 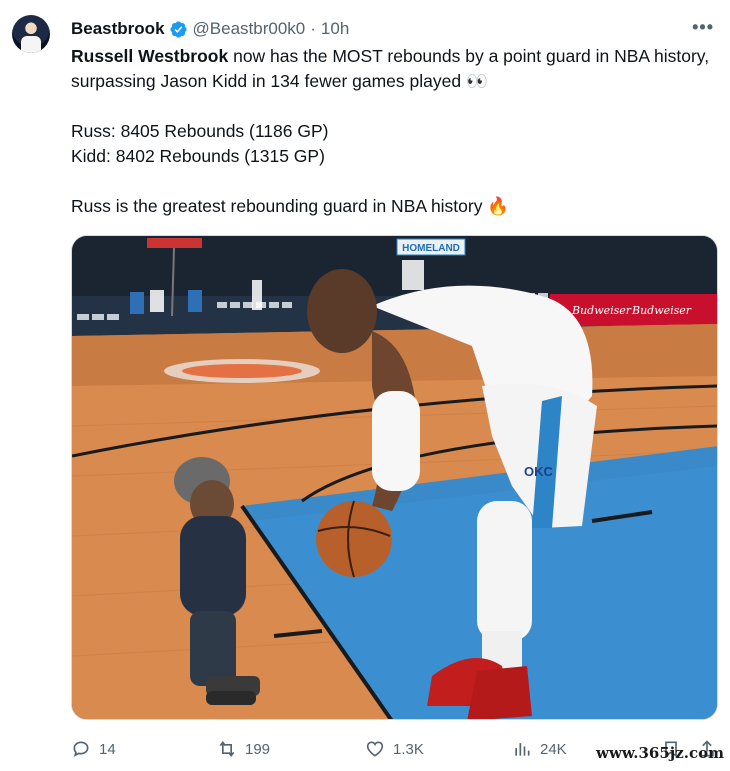 I want to click on author-name: Beastbrook, so click(x=118, y=29).